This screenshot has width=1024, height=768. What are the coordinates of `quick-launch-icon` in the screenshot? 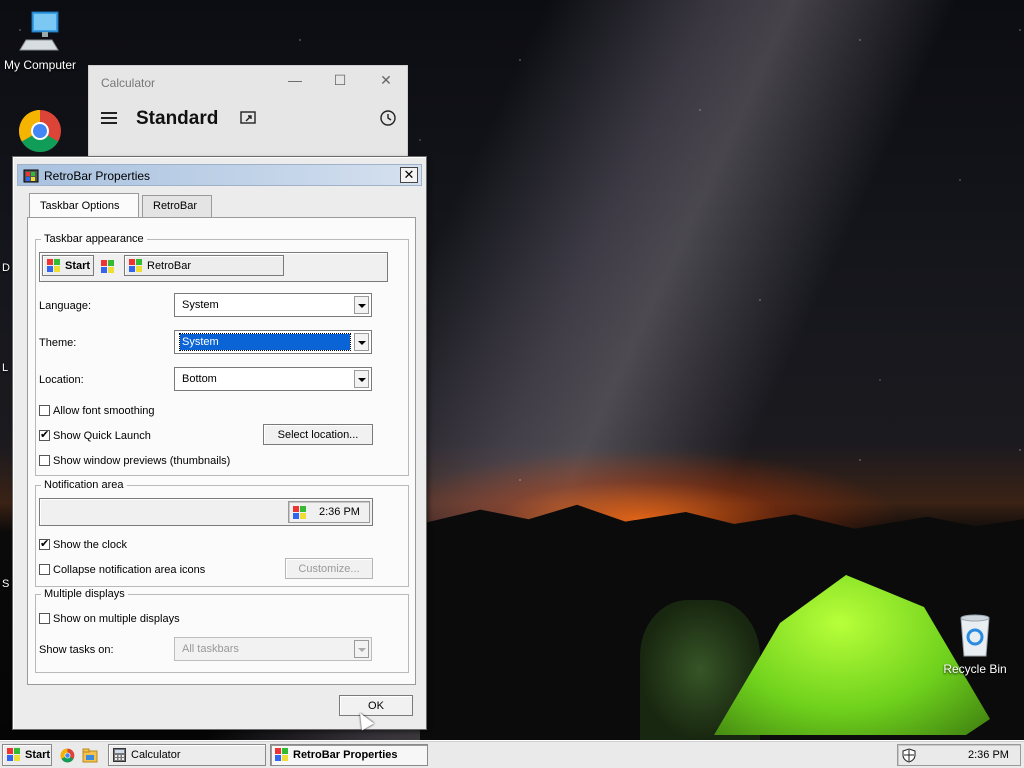 It's located at (108, 267).